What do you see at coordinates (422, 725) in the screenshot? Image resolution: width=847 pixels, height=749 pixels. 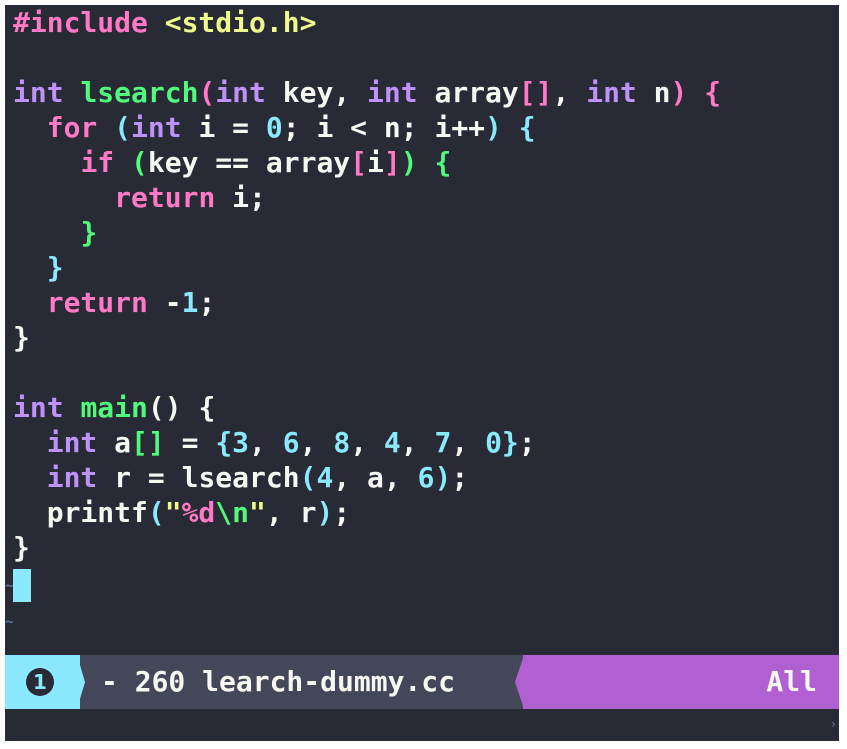 I see `minibuffer: ›` at bounding box center [422, 725].